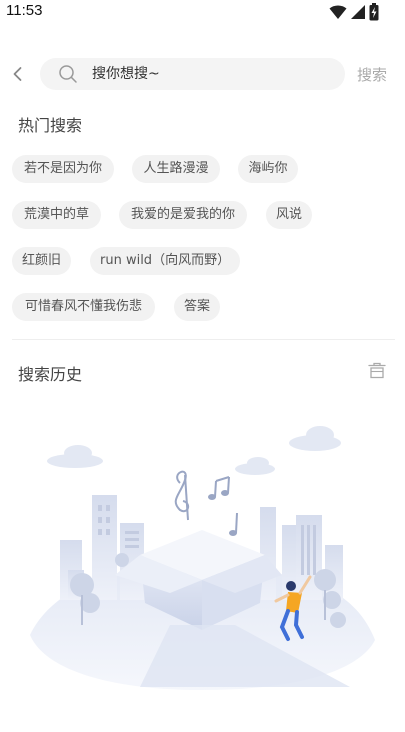 The image size is (405, 732). Describe the element at coordinates (68, 74) in the screenshot. I see `magnifier-icon` at that location.